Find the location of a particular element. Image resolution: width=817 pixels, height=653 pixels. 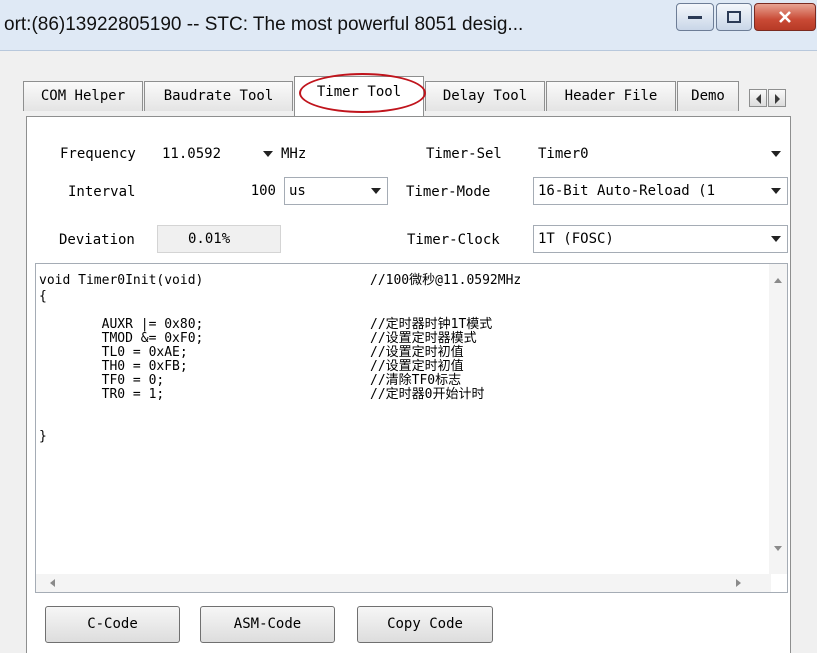

timer-sel-value: Timer0 is located at coordinates (563, 154).